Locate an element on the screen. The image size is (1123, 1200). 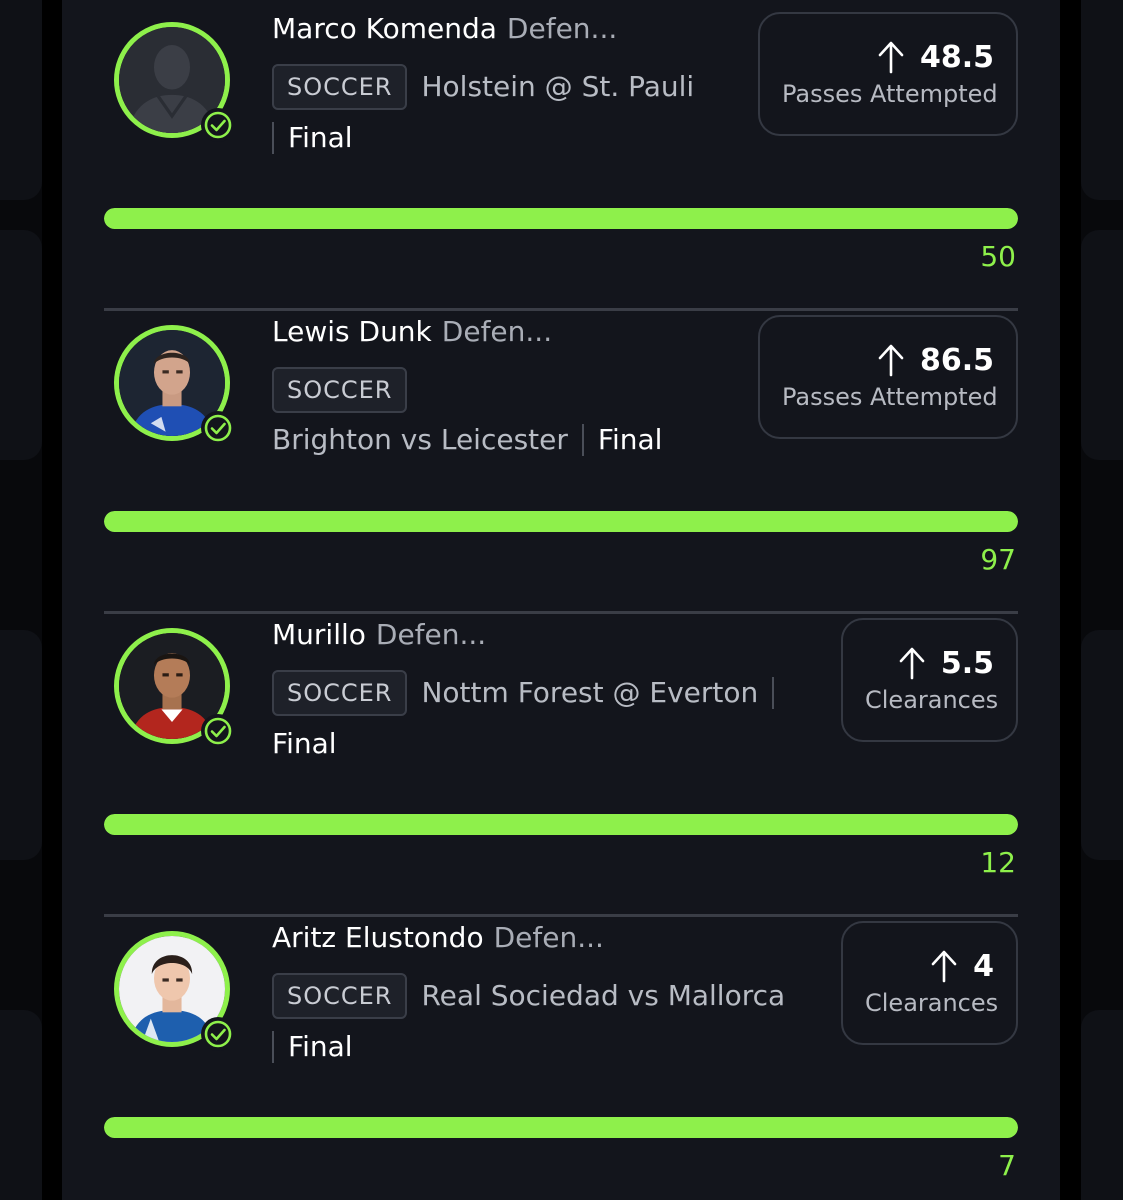
game-matchup: Holstein @ St. Pauli is located at coordinates (558, 86).